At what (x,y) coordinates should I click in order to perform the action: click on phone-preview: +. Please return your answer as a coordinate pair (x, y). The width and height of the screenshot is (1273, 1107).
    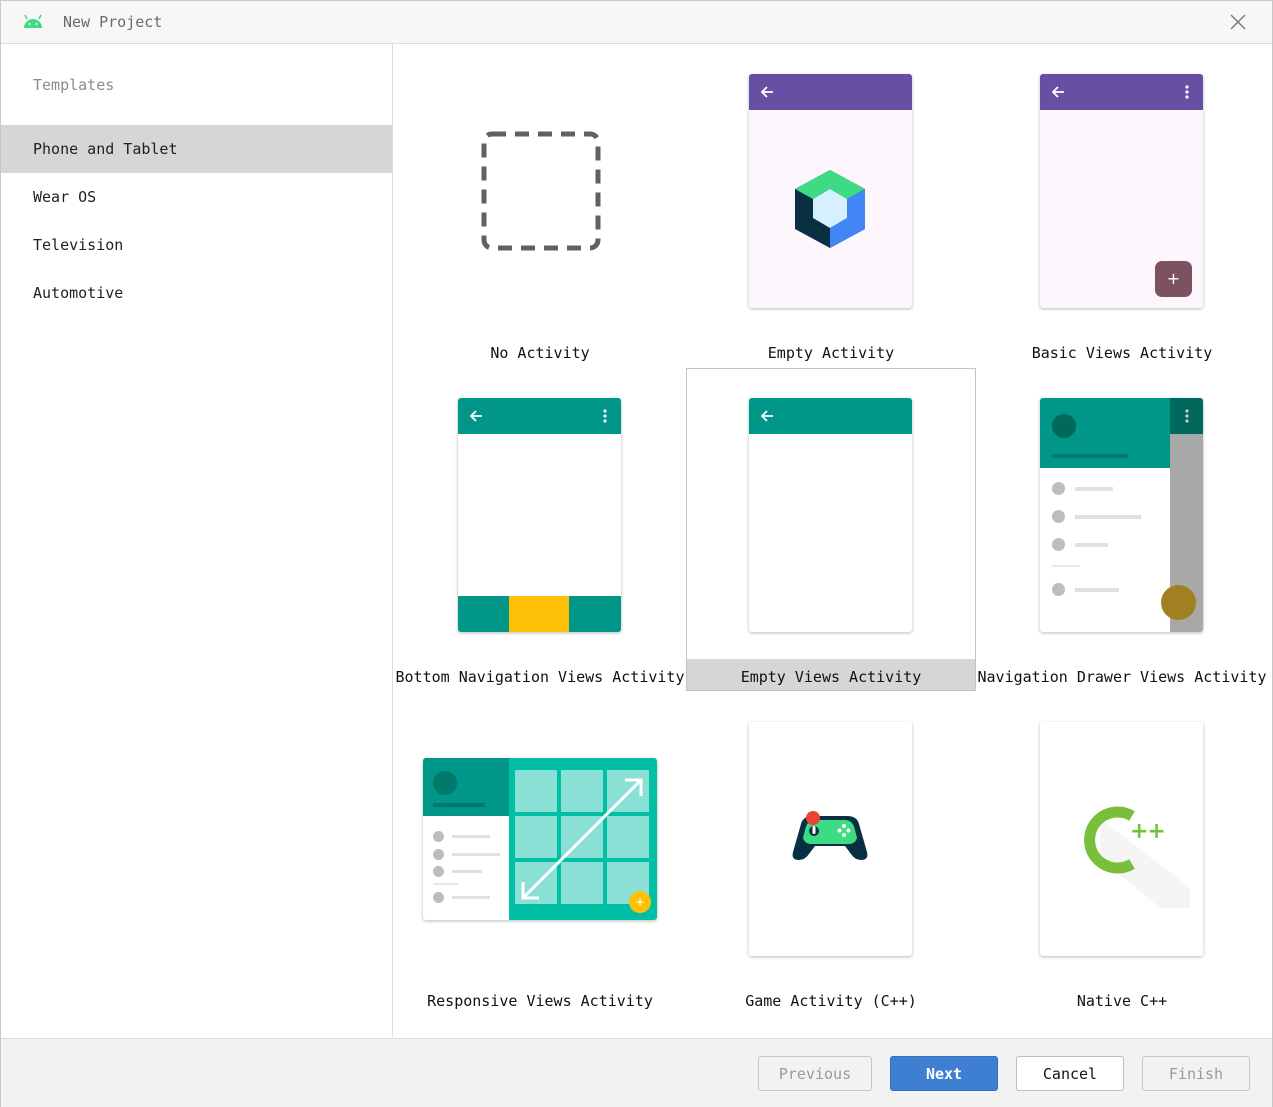
    Looking at the image, I should click on (1121, 191).